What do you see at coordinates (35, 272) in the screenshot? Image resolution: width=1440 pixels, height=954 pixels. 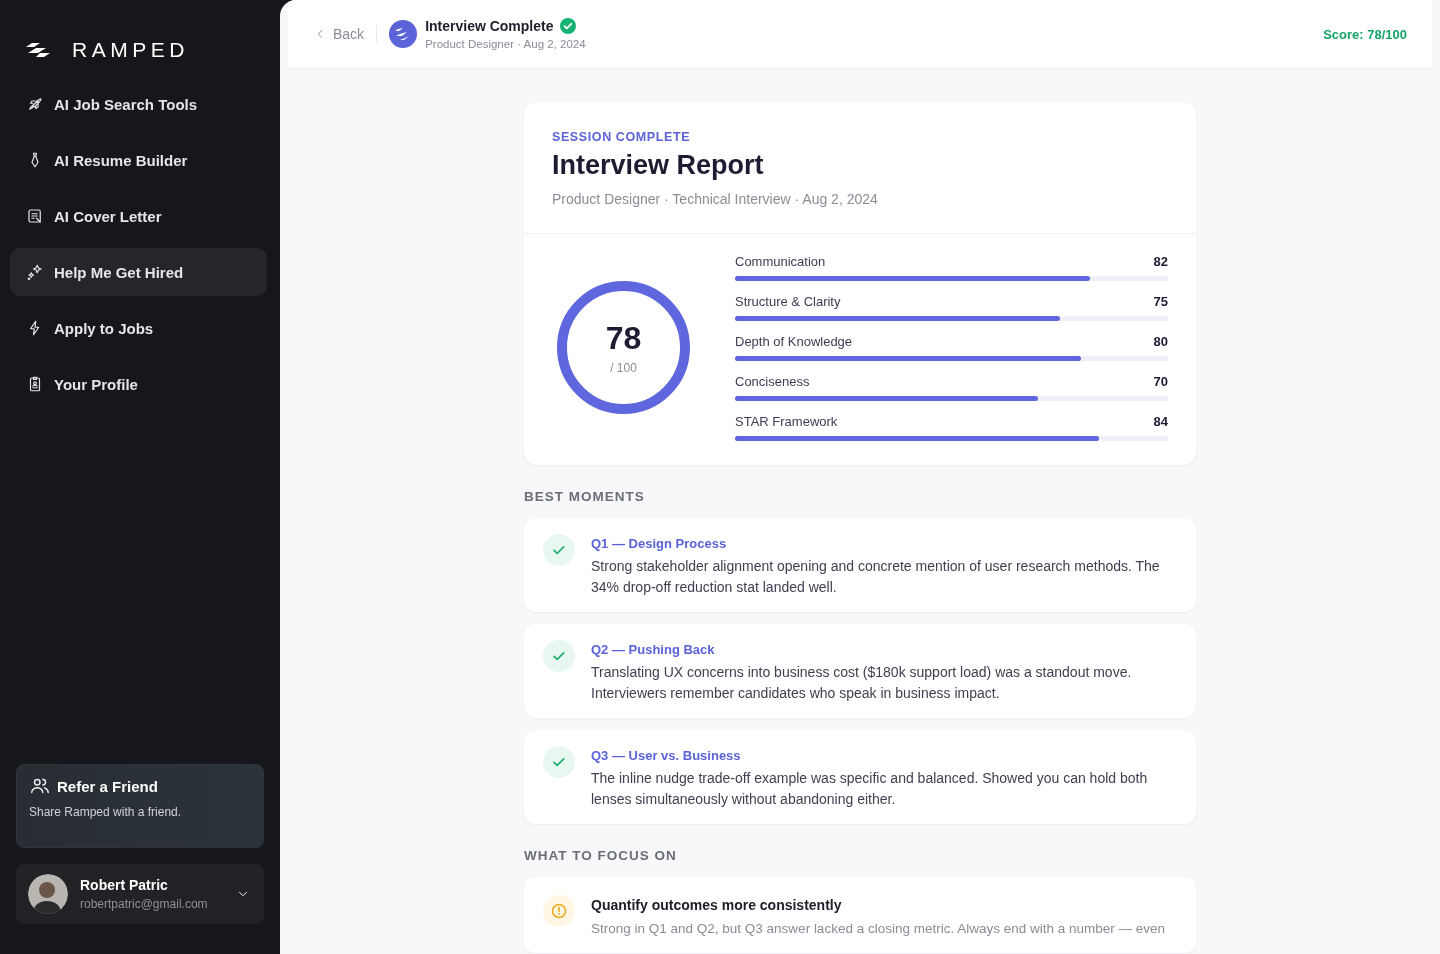 I see `sparkles-icon` at bounding box center [35, 272].